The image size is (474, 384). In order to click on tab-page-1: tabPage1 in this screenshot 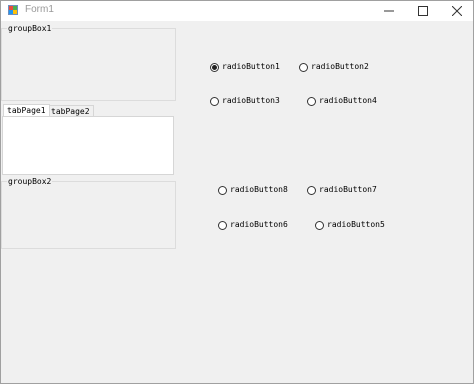, I will do `click(26, 110)`.